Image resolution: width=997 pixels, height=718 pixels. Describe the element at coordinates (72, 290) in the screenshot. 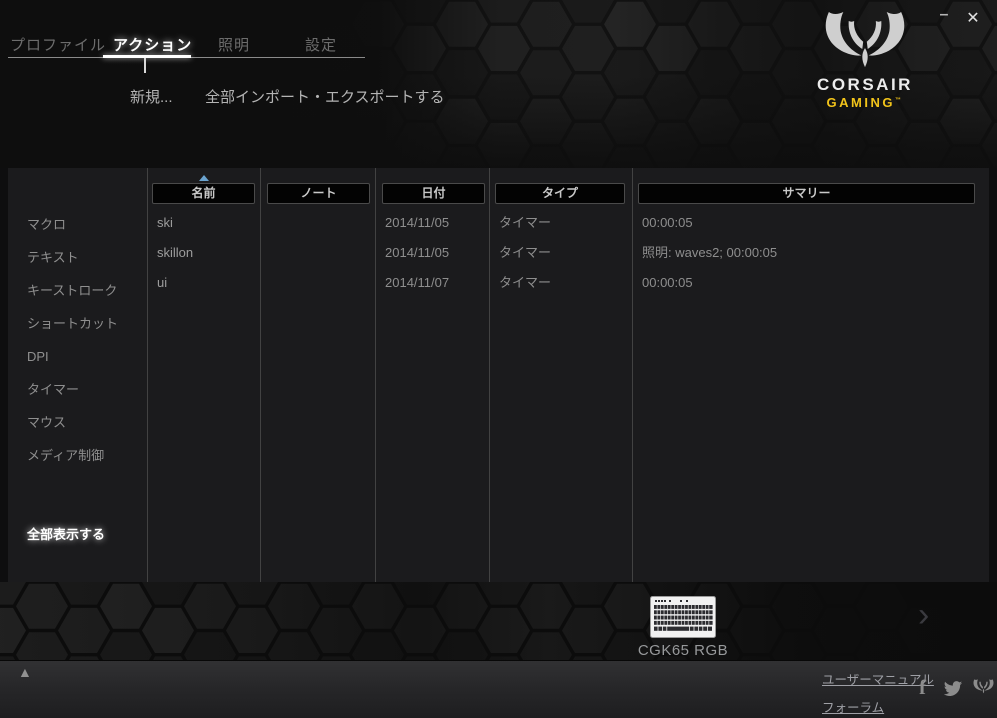

I see `sidebar-item-keystroke: キーストローク` at that location.